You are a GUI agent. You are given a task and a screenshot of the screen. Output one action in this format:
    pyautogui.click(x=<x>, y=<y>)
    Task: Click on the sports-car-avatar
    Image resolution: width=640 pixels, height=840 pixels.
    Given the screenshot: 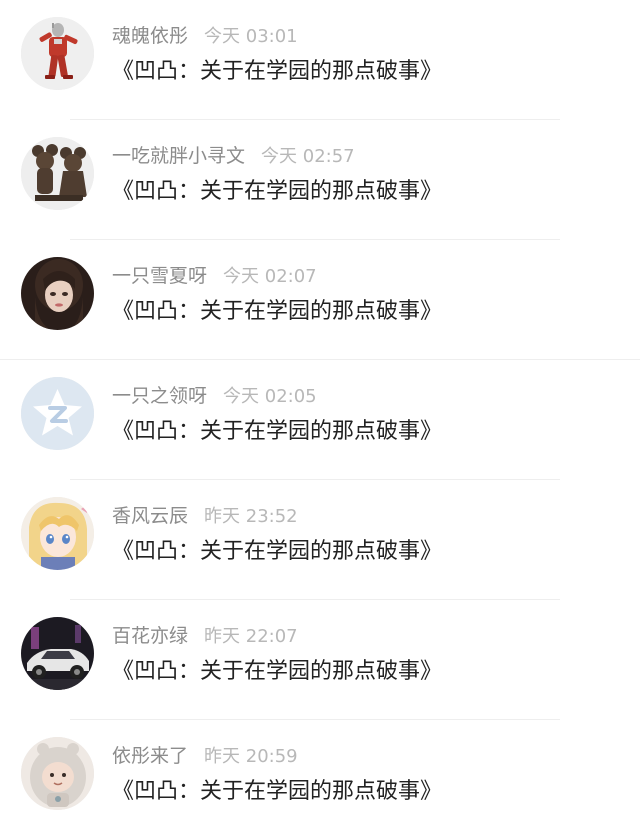 What is the action you would take?
    pyautogui.click(x=57, y=653)
    